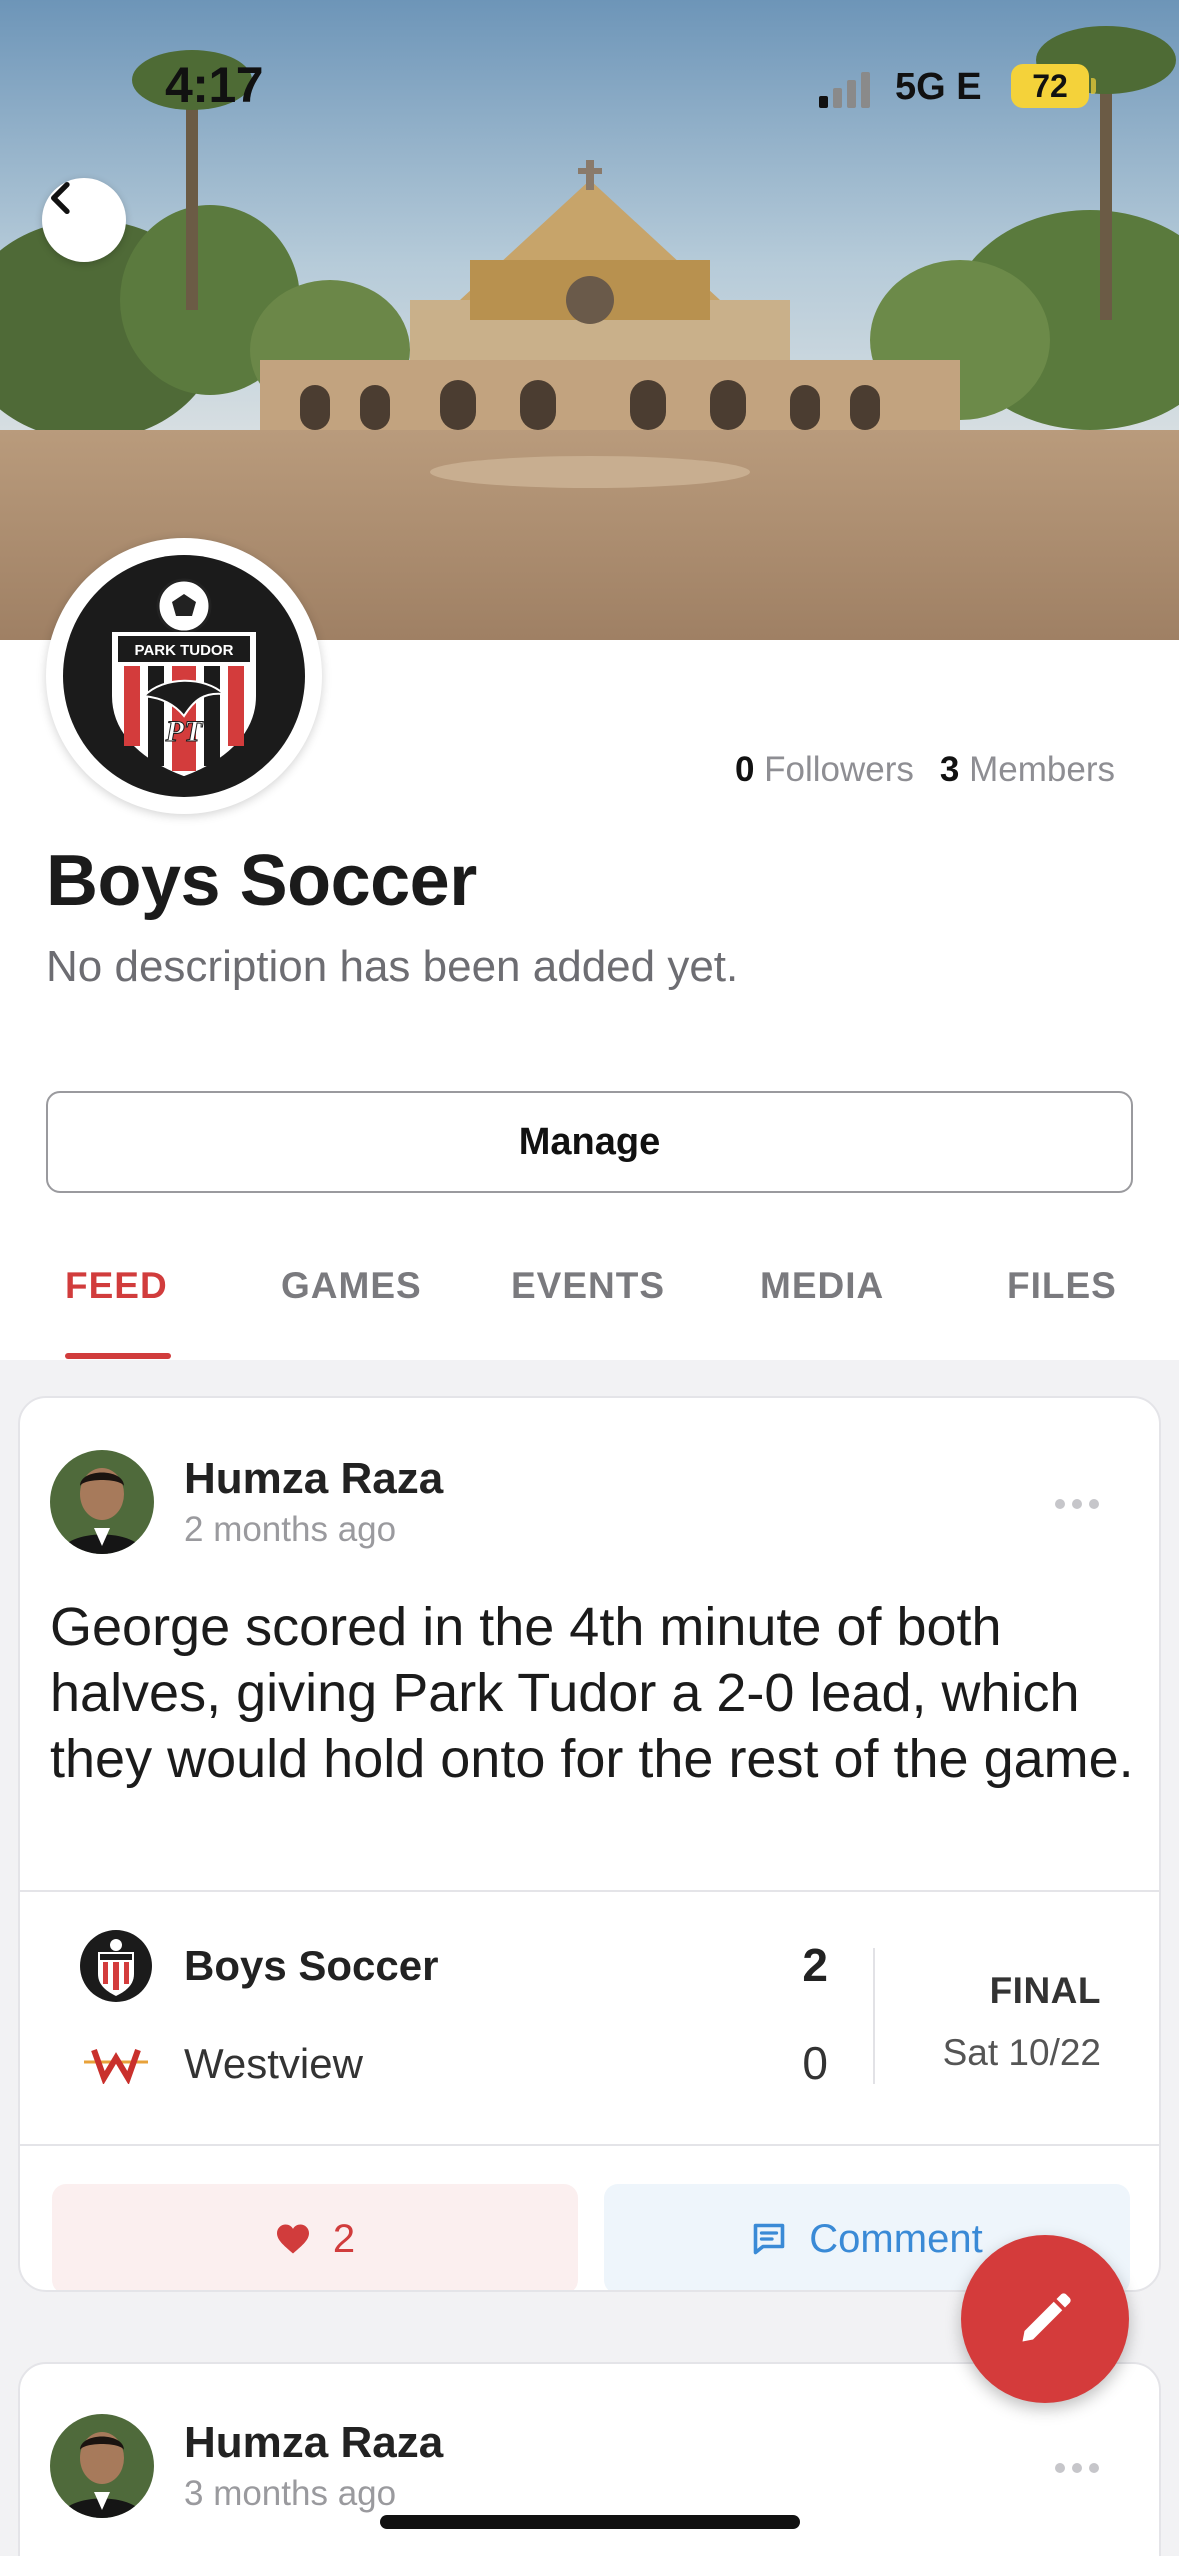 Image resolution: width=1179 pixels, height=2556 pixels. What do you see at coordinates (392, 966) in the screenshot?
I see `team-description: No description has been added yet.` at bounding box center [392, 966].